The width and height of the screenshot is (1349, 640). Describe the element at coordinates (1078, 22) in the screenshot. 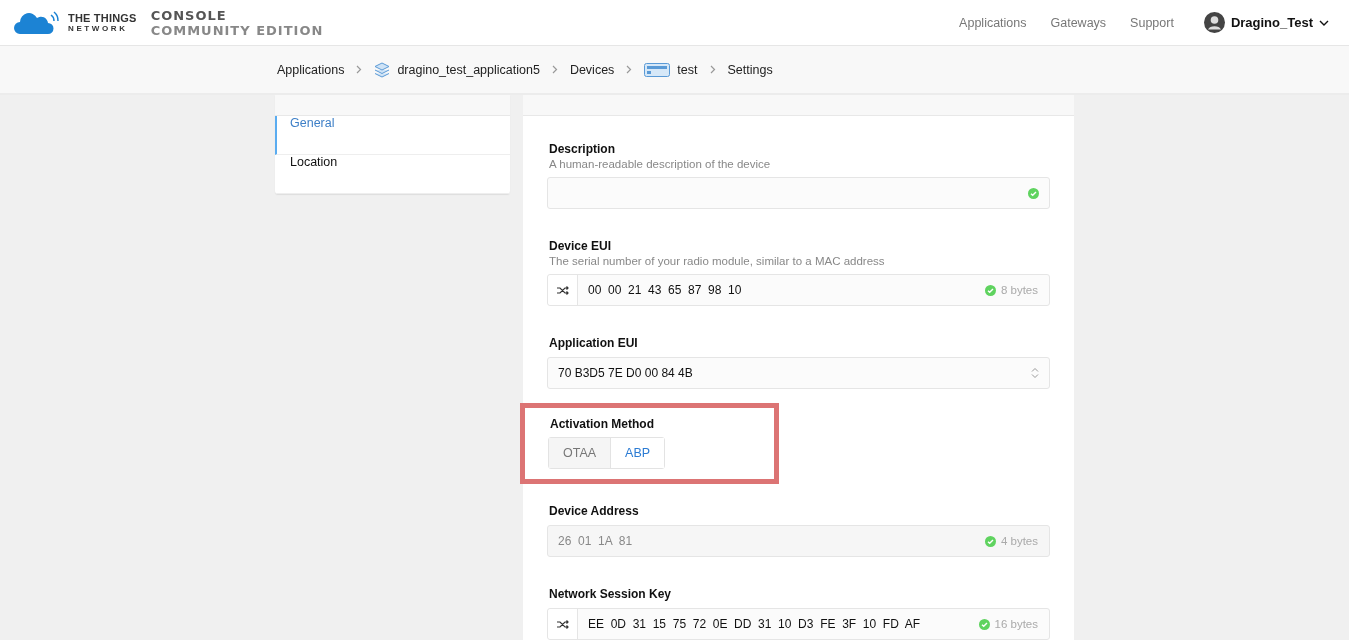

I see `nav-link: Gateways` at that location.